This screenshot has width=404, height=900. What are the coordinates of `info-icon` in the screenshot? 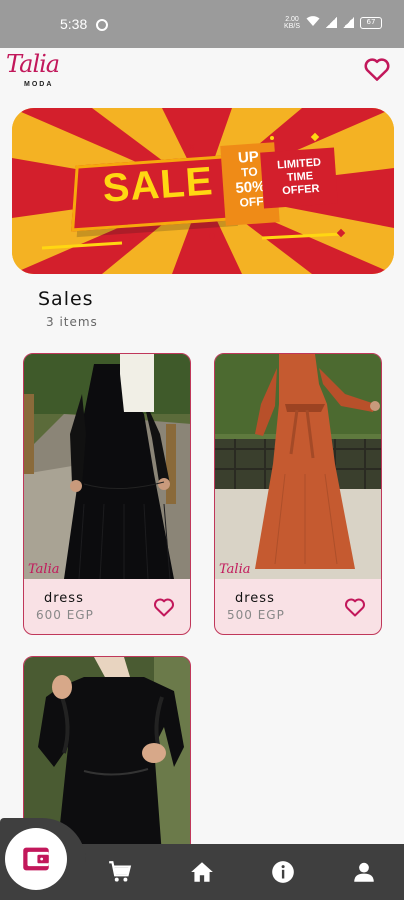 It's located at (283, 872).